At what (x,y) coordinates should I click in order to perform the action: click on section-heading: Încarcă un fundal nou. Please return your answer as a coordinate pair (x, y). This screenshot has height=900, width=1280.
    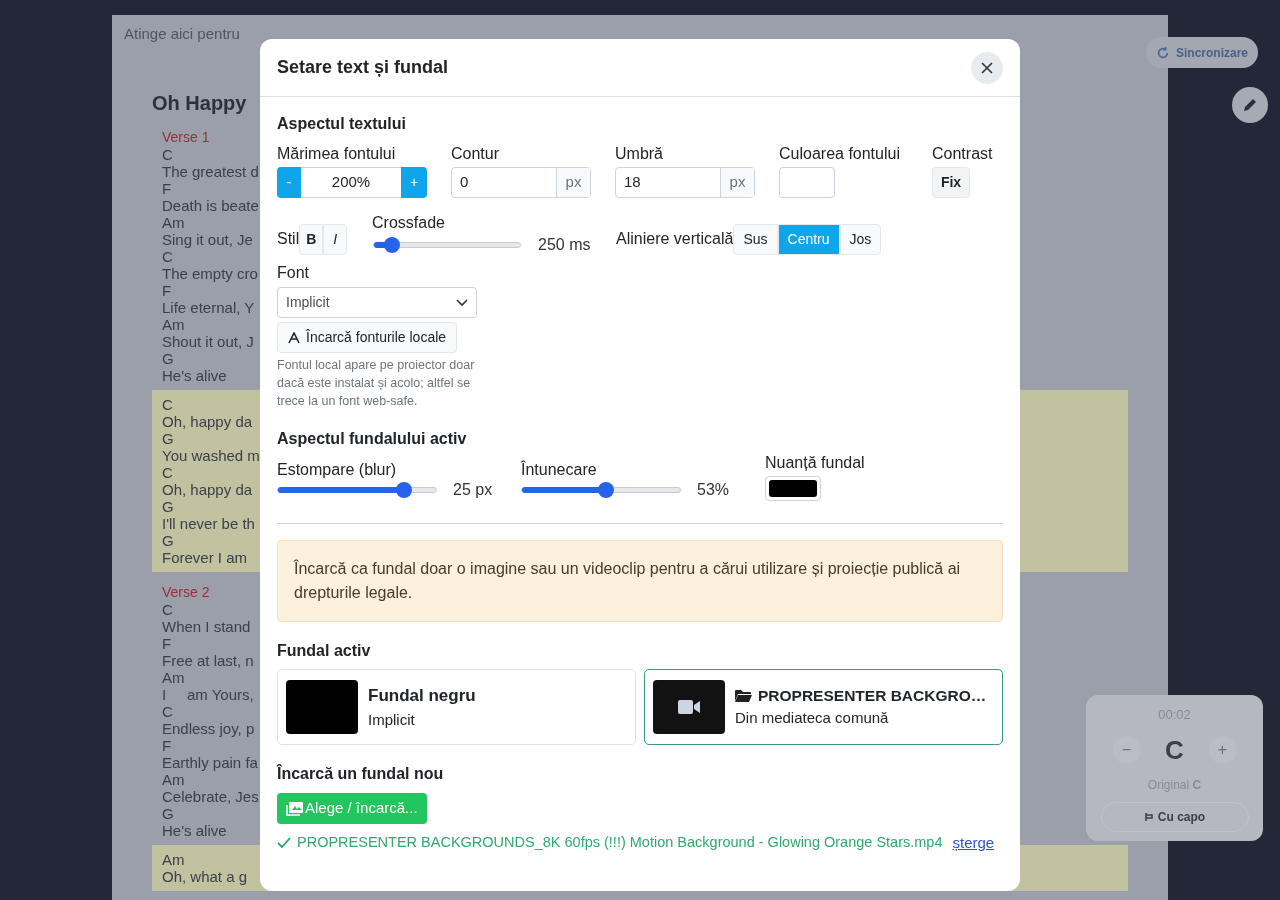
    Looking at the image, I should click on (361, 773).